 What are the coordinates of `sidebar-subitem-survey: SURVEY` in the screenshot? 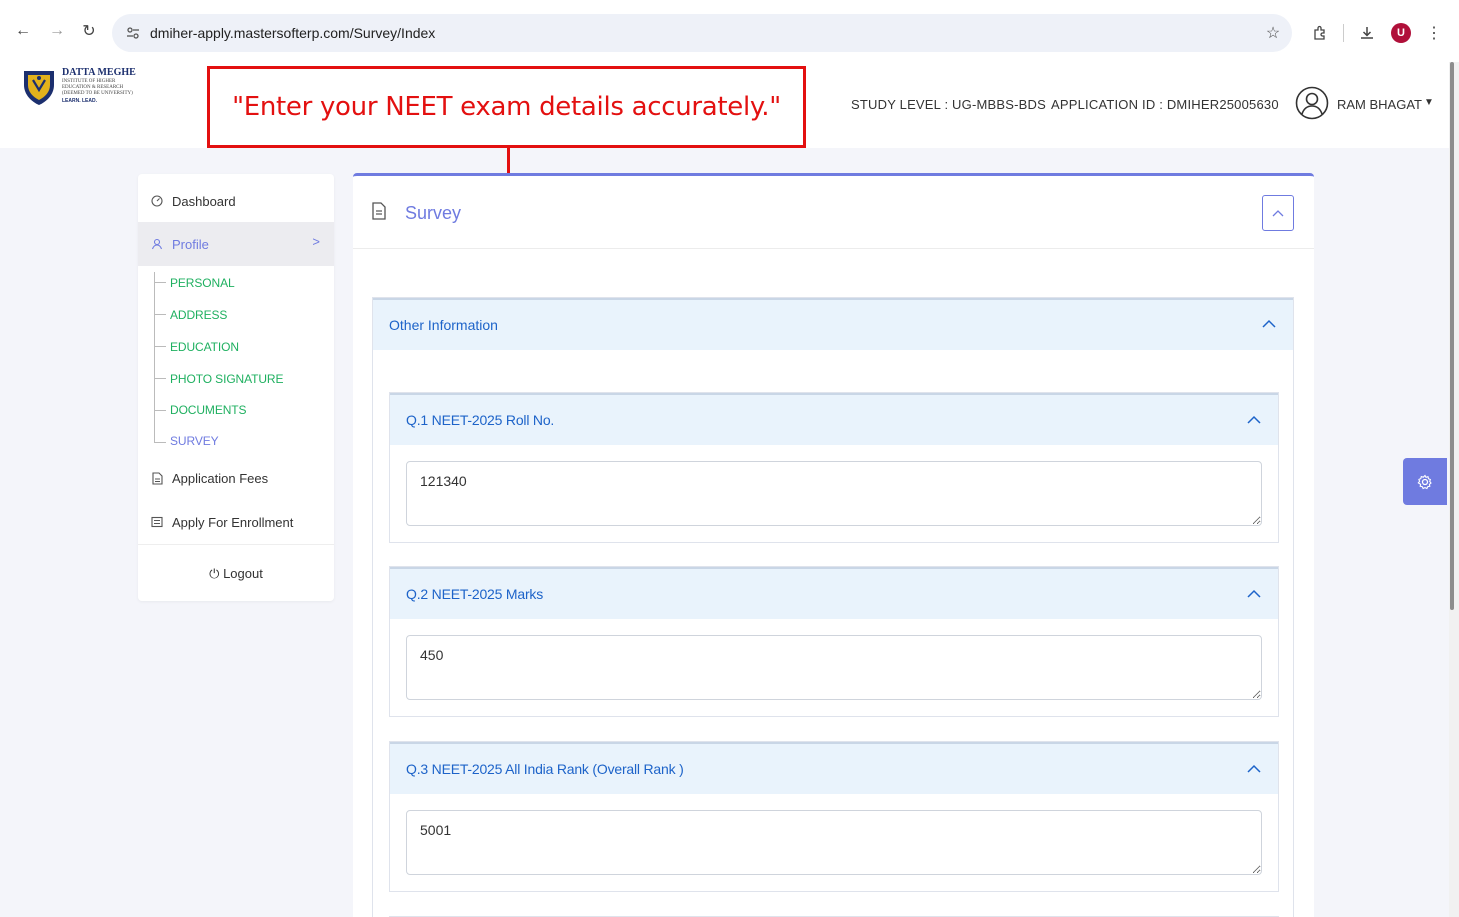 It's located at (194, 441).